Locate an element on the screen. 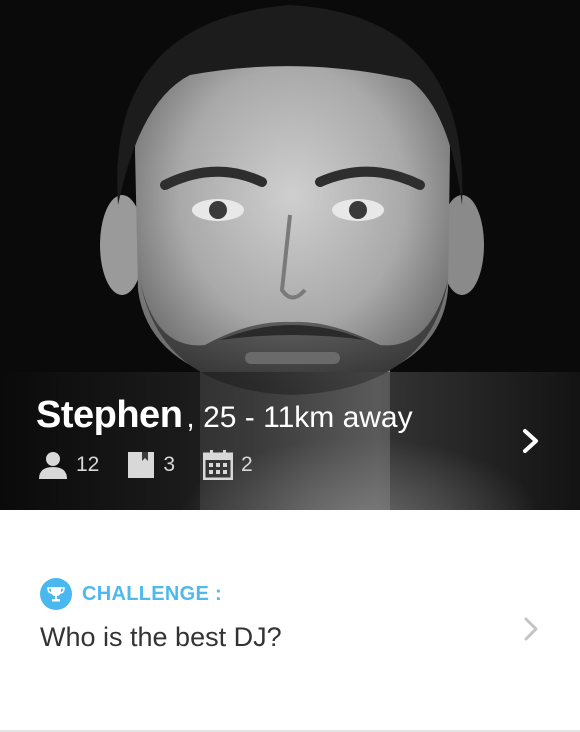  calendar-icon is located at coordinates (218, 465).